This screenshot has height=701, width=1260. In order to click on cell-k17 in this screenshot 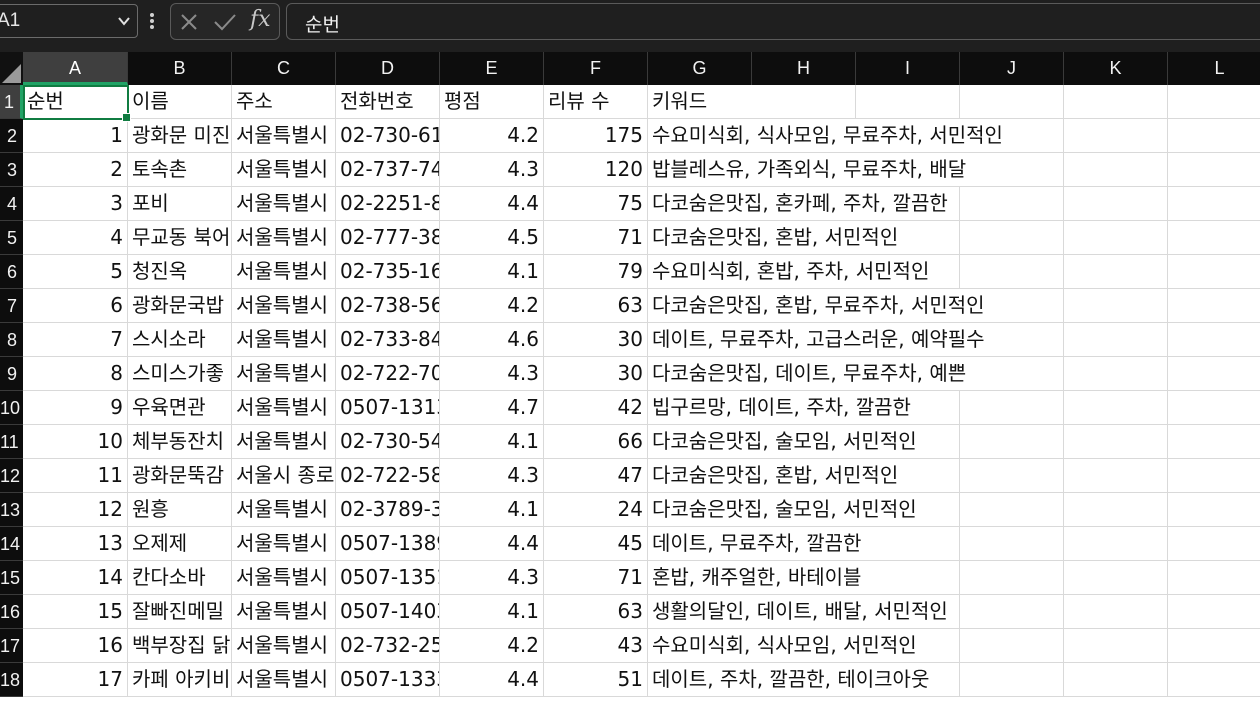, I will do `click(1116, 646)`.